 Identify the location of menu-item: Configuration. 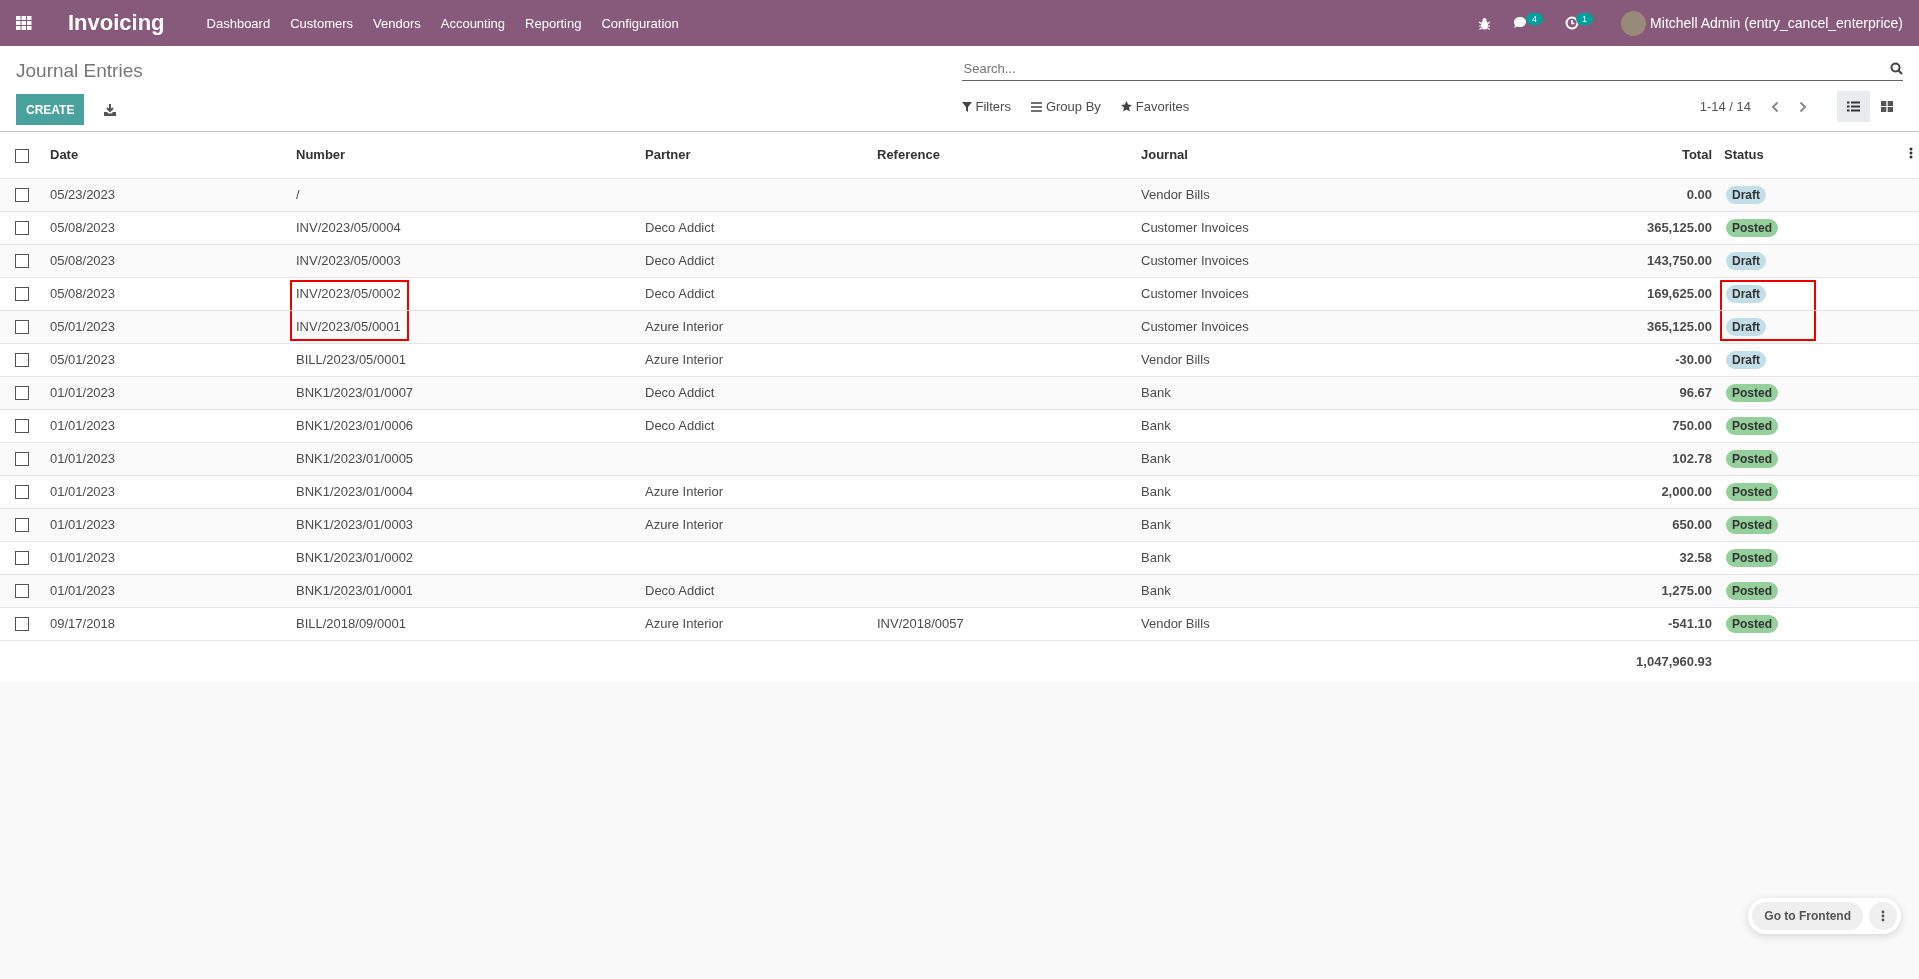
(640, 23).